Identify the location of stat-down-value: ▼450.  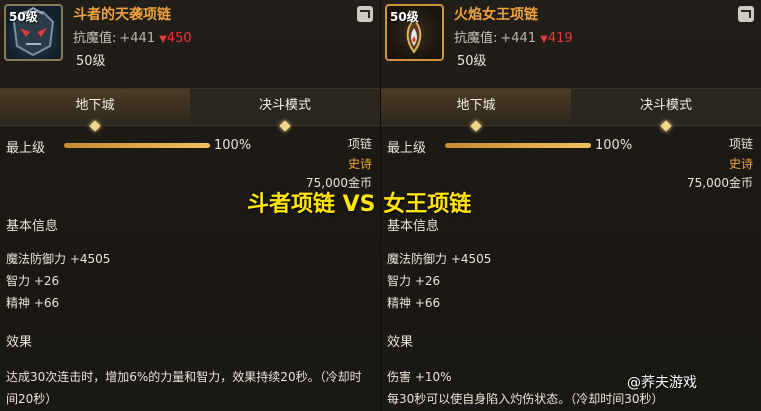
(175, 38).